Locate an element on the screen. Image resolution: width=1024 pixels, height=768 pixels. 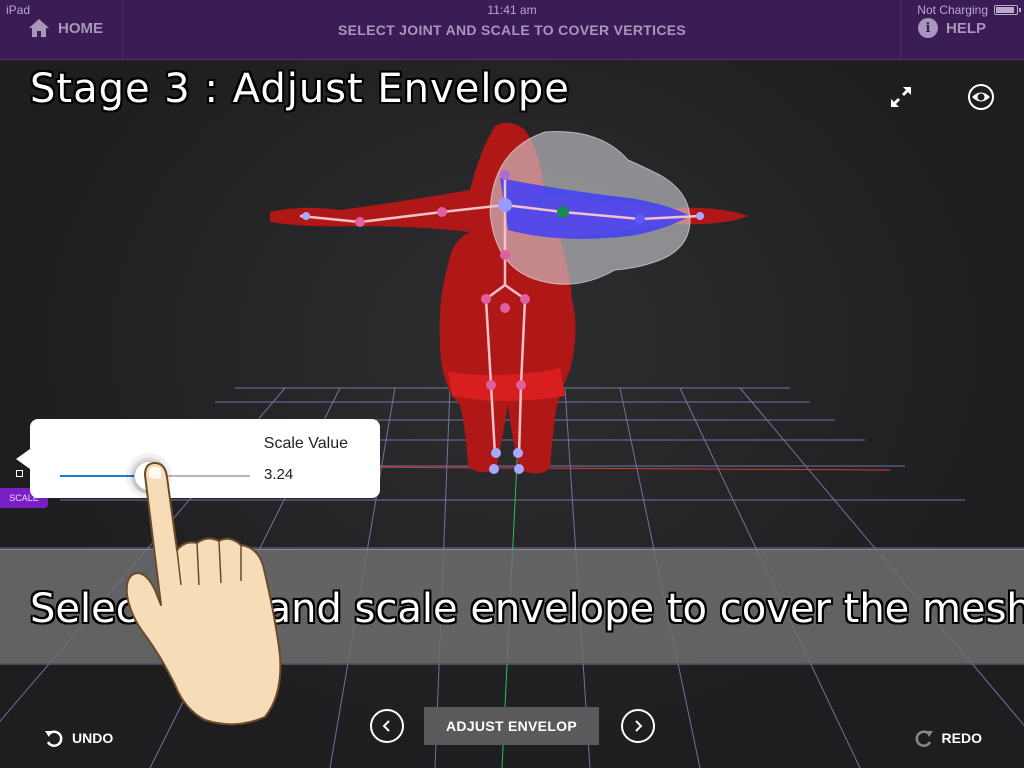
pointing-hand-icon is located at coordinates (203, 594).